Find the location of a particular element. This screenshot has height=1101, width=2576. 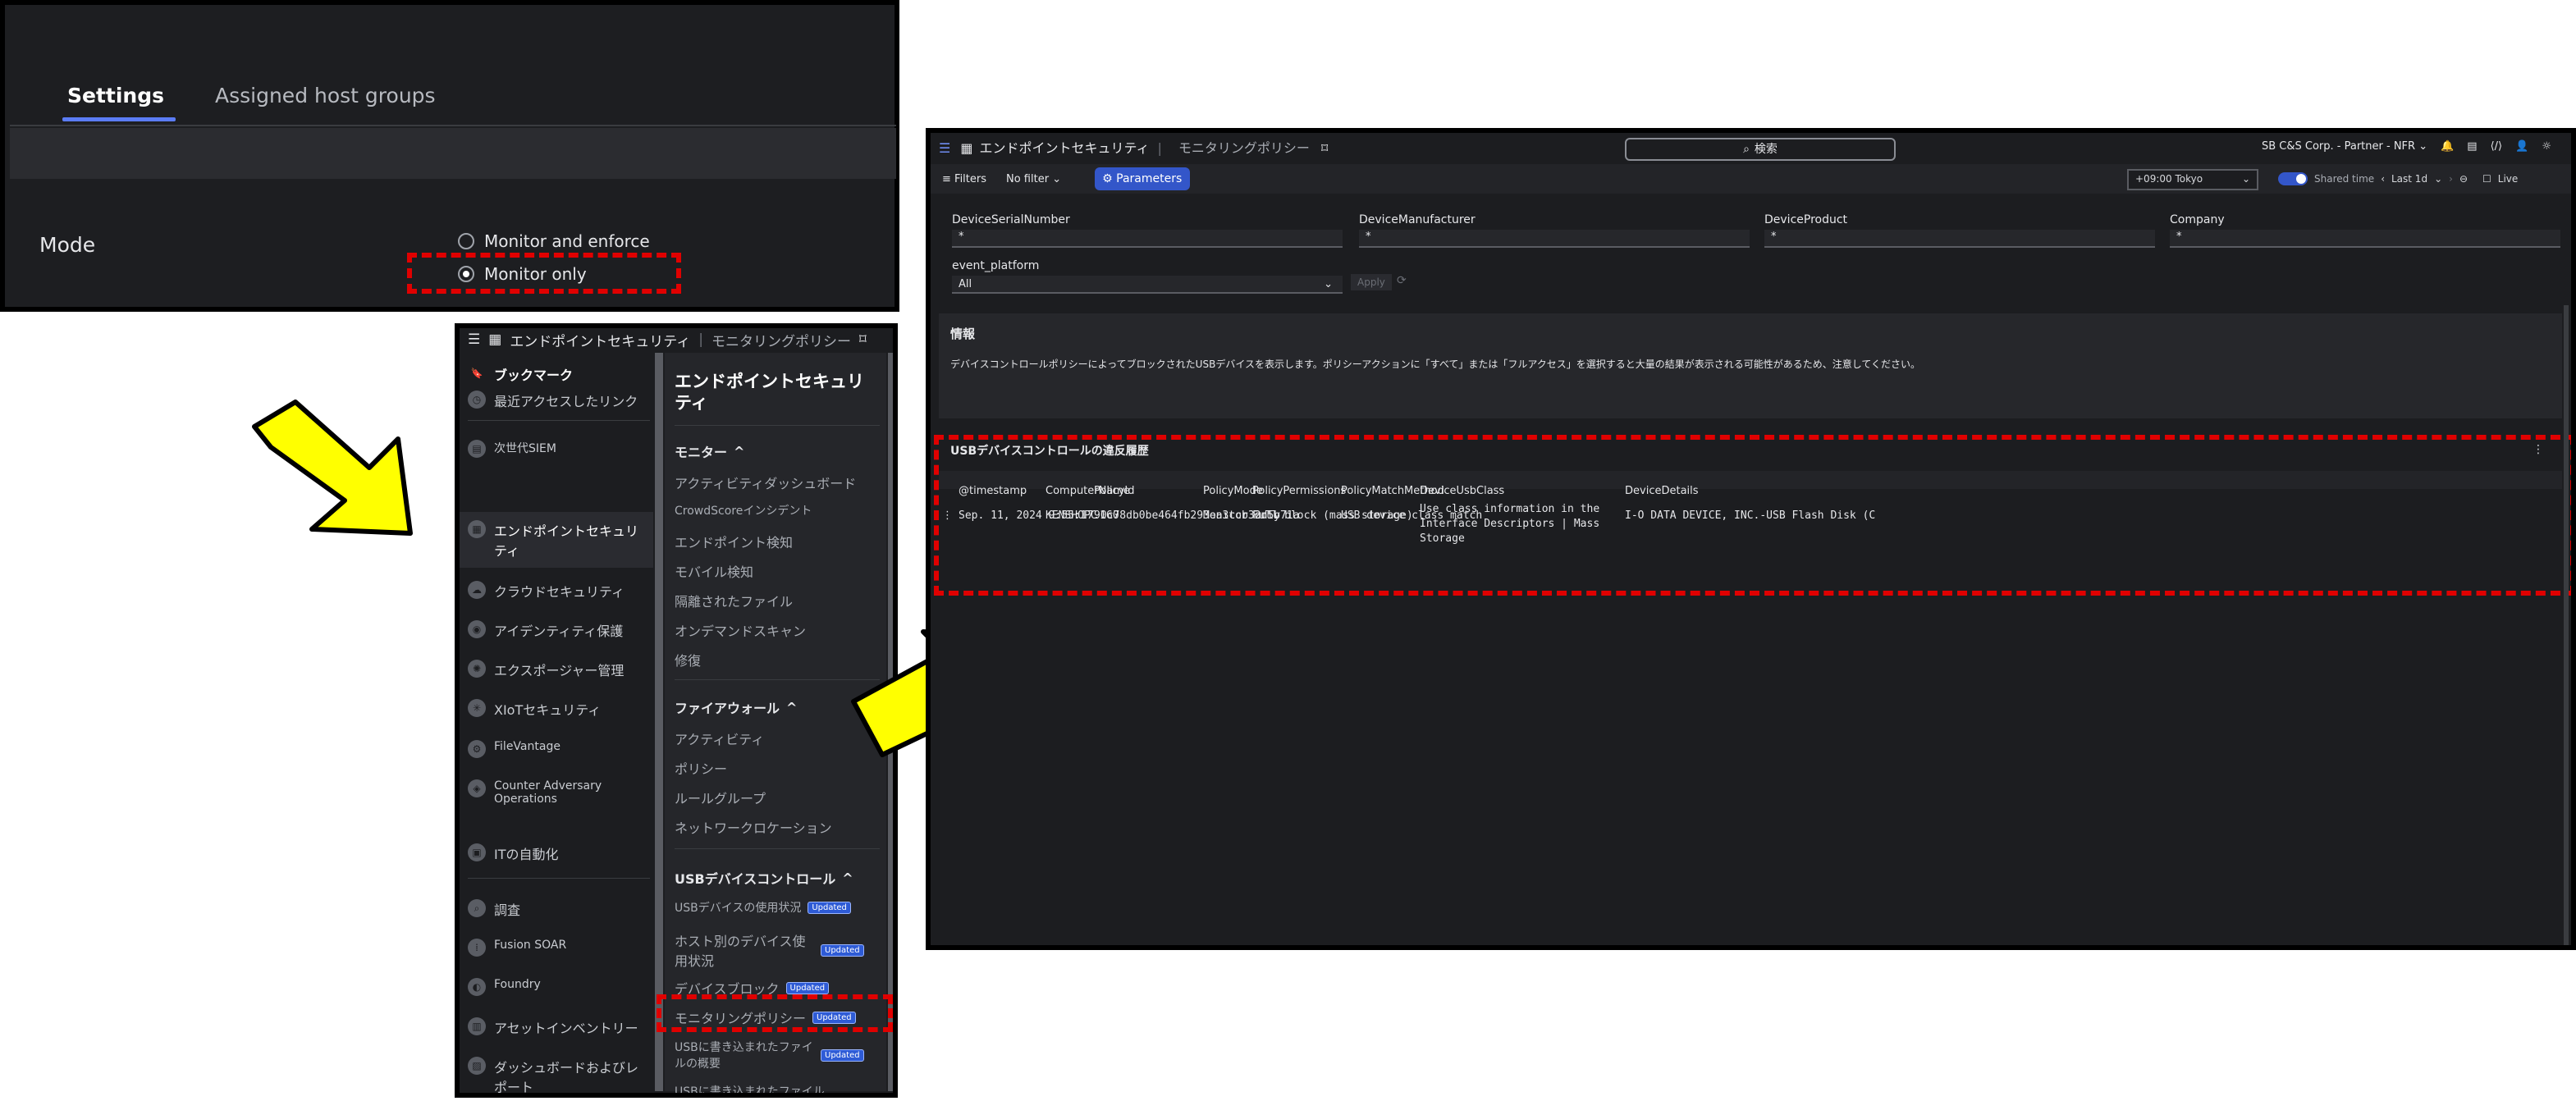

nav-item-recent: ◷ 最近アクセスしたリンク is located at coordinates (558, 400).